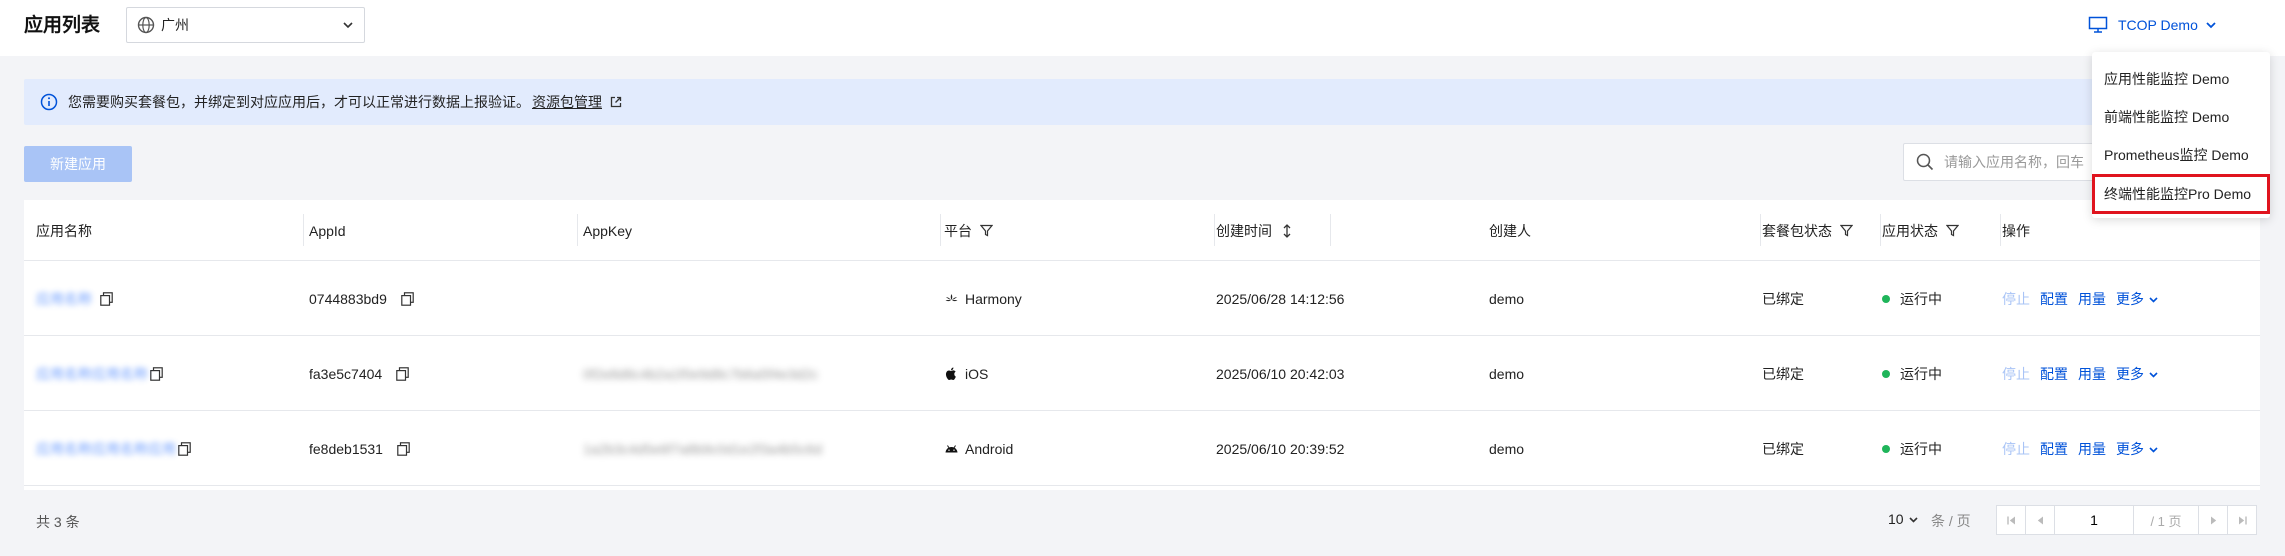 This screenshot has height=556, width=2285. I want to click on appkey-cell: 0f2e8d6c4b2a1f0e9d8c7b6a5f4e3d2c, so click(700, 373).